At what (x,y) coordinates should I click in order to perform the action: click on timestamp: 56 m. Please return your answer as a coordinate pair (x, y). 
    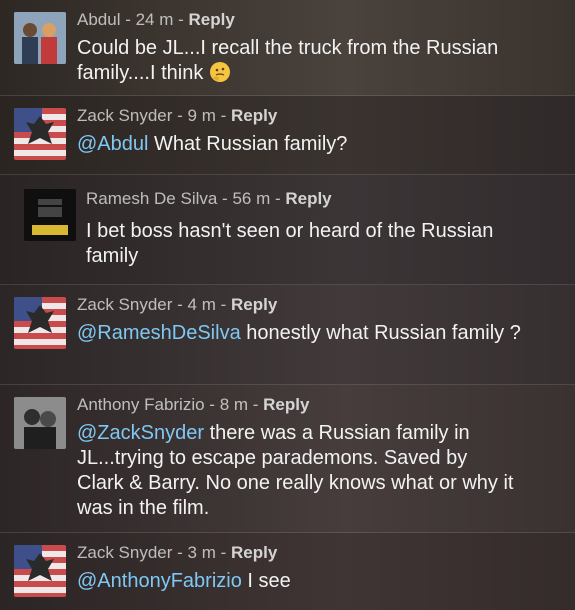
    Looking at the image, I should click on (251, 198).